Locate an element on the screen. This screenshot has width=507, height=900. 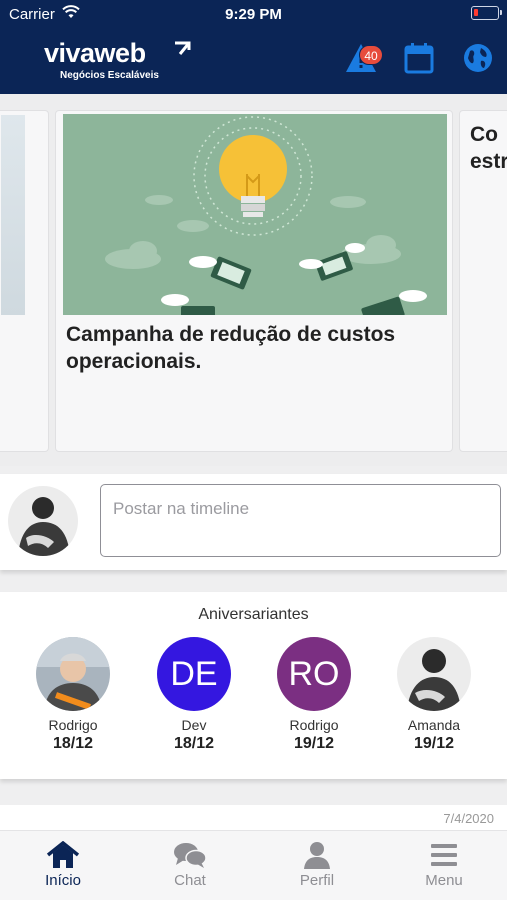
birthday-person: Amanda 19/12 is located at coordinates (434, 695).